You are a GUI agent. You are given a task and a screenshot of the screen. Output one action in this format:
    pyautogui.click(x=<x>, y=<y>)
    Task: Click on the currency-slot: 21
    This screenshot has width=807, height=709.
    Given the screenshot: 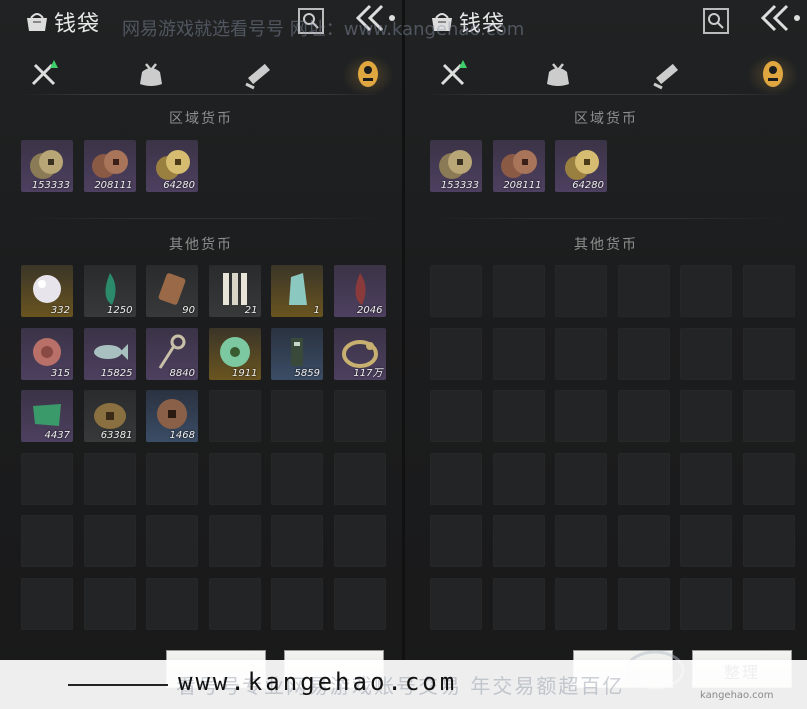 What is the action you would take?
    pyautogui.click(x=234, y=291)
    